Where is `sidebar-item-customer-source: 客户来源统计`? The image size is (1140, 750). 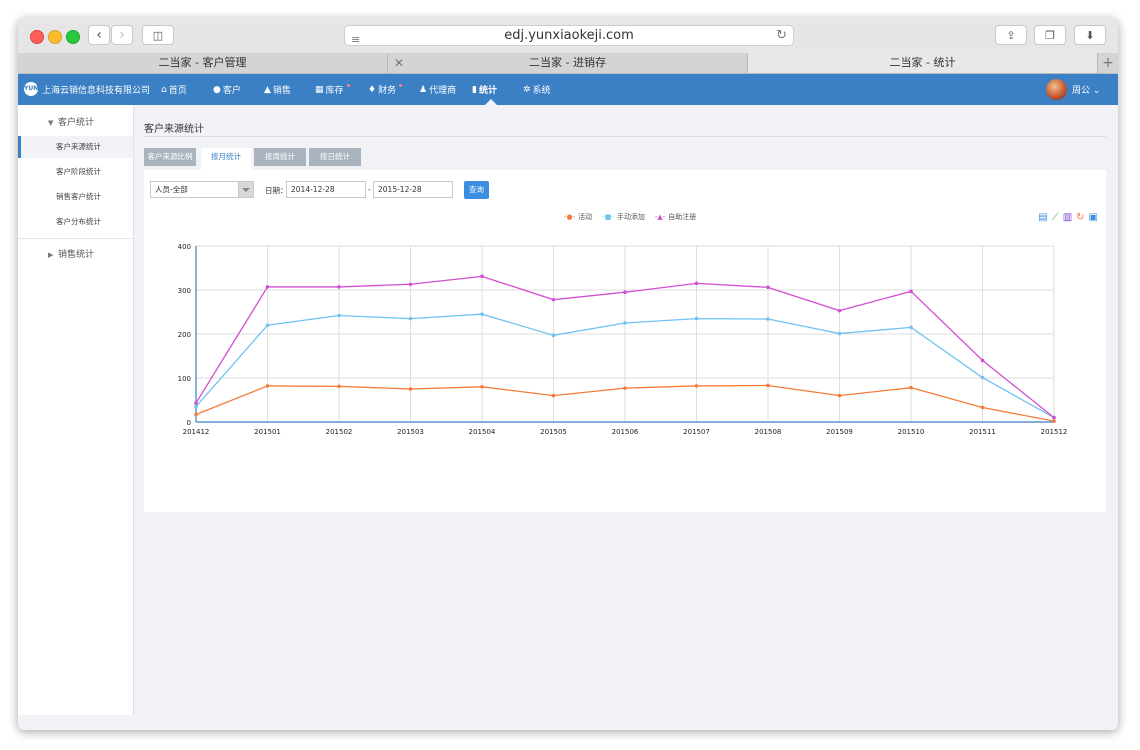 sidebar-item-customer-source: 客户来源统计 is located at coordinates (75, 147).